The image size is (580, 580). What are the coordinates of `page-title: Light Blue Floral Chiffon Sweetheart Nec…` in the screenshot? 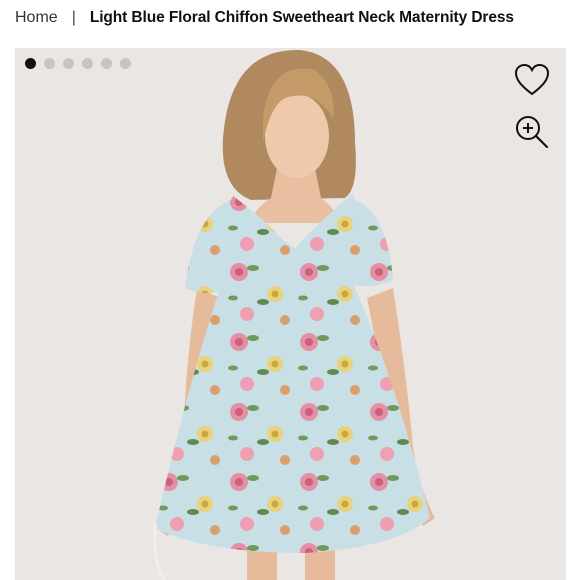 It's located at (301, 17).